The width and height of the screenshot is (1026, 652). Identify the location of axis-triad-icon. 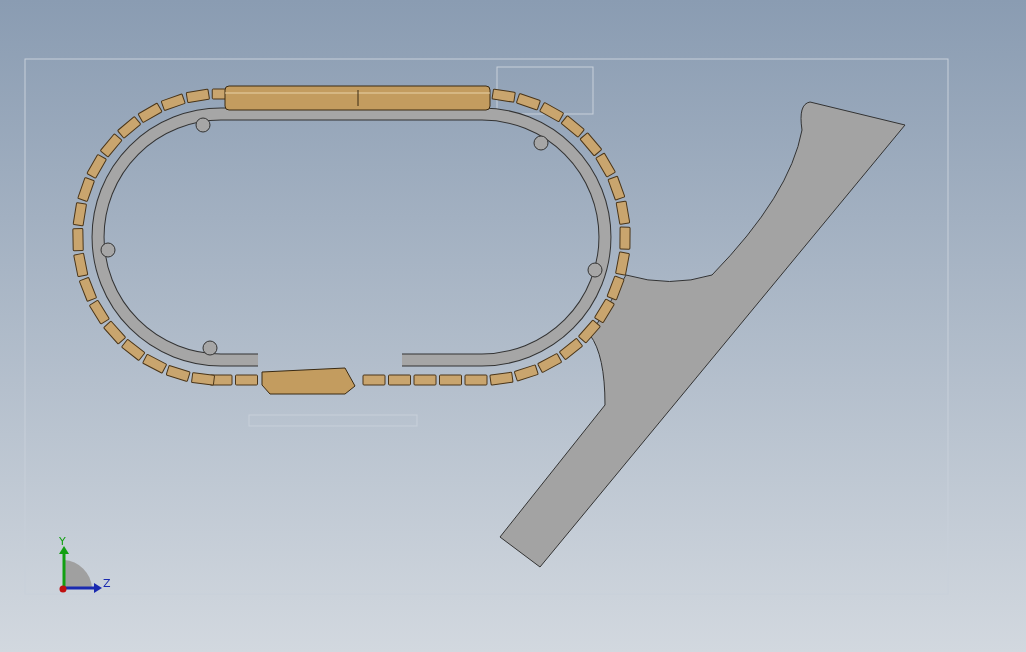
(80, 569).